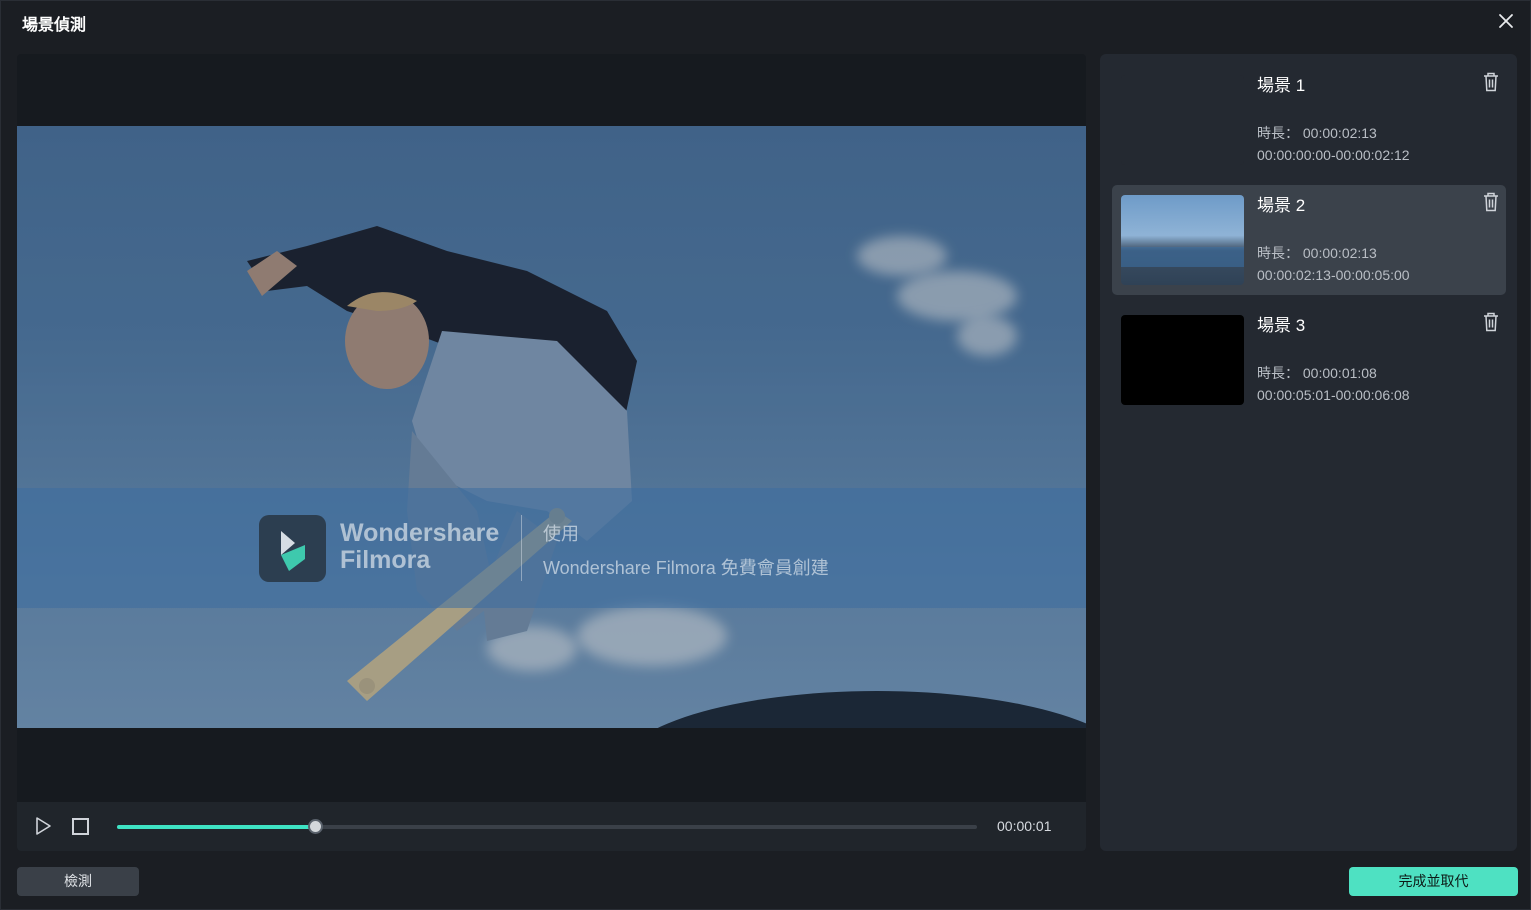 Image resolution: width=1531 pixels, height=910 pixels. Describe the element at coordinates (315, 826) in the screenshot. I see `progress-handle` at that location.